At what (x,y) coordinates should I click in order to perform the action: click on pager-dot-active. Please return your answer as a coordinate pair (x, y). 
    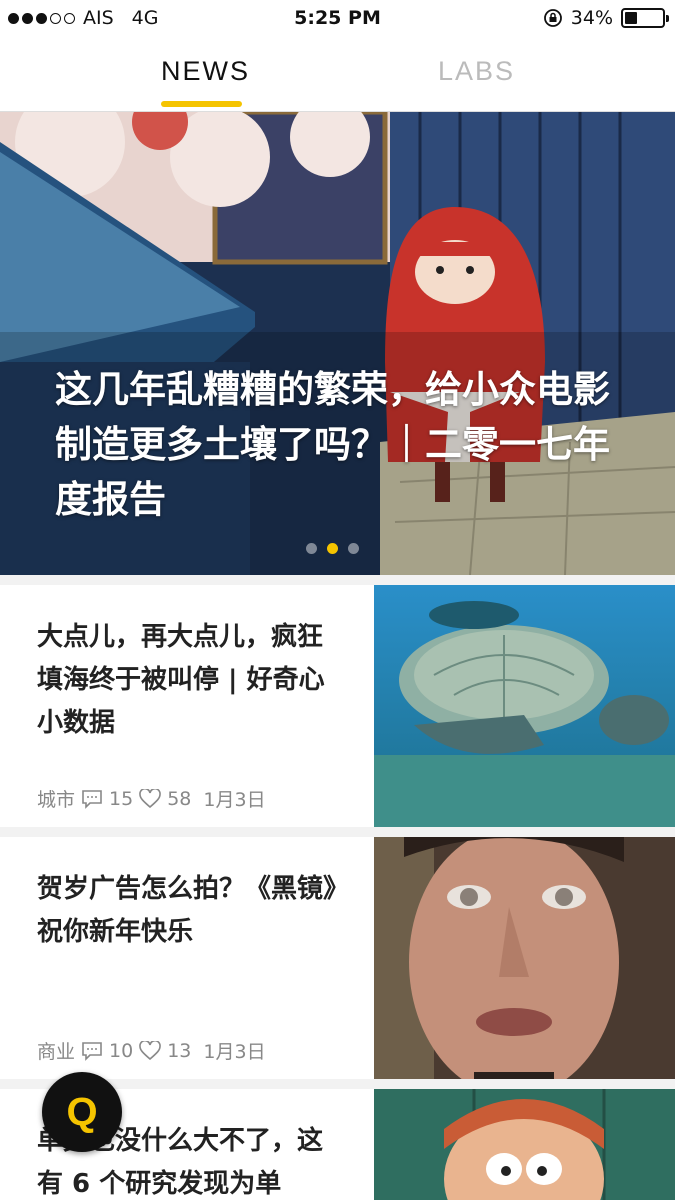
    Looking at the image, I should click on (332, 548).